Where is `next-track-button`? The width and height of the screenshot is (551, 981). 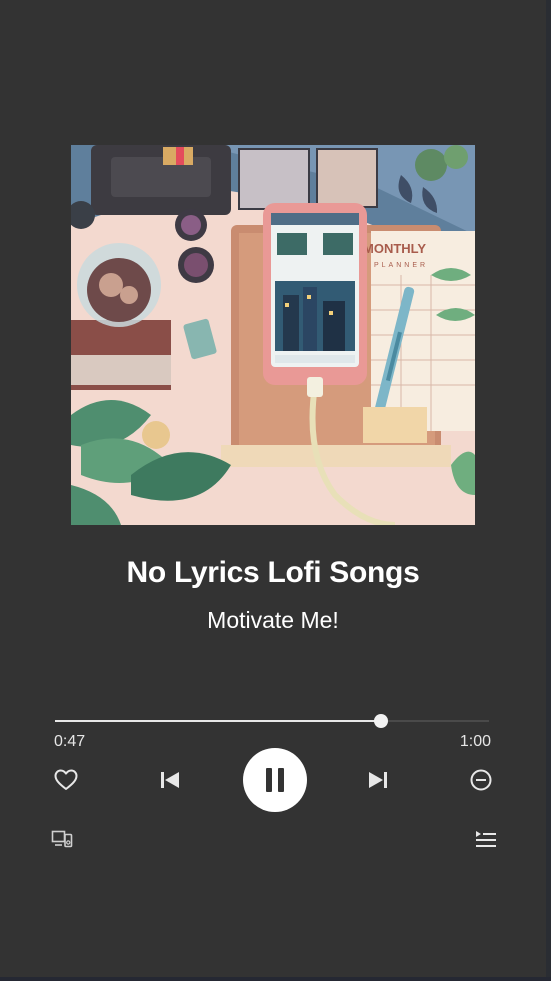
next-track-button is located at coordinates (378, 780).